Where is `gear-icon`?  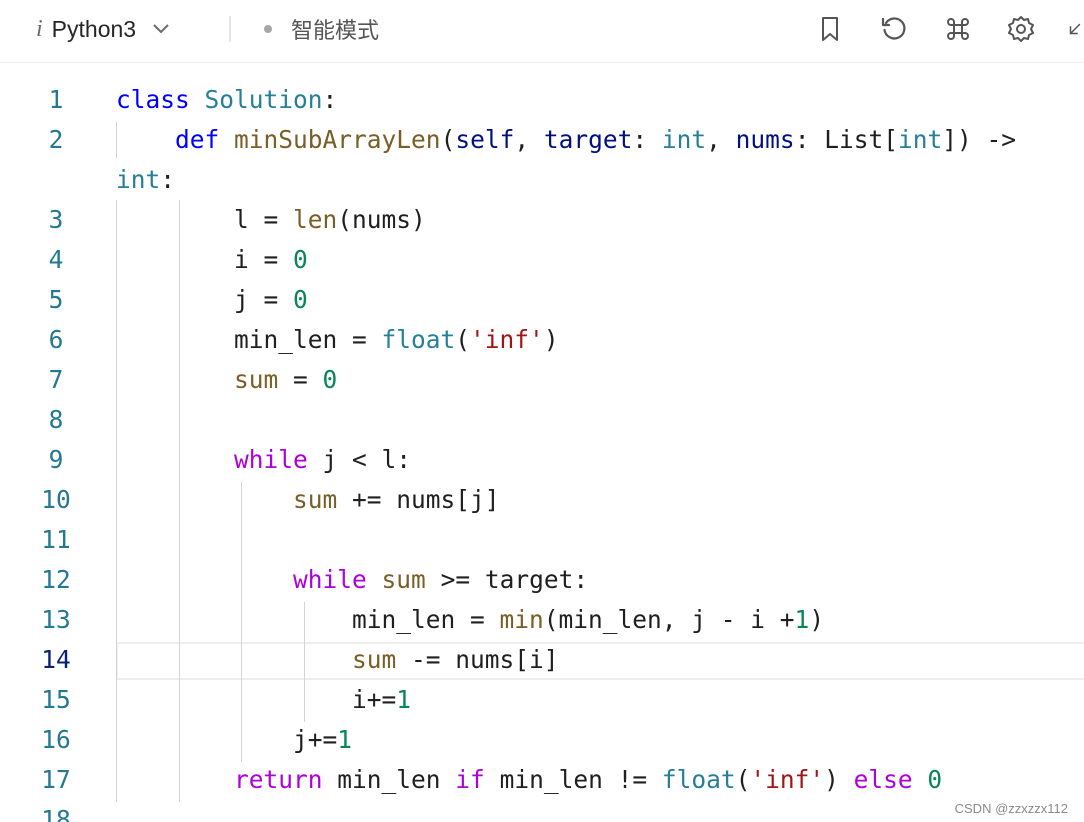 gear-icon is located at coordinates (1021, 29).